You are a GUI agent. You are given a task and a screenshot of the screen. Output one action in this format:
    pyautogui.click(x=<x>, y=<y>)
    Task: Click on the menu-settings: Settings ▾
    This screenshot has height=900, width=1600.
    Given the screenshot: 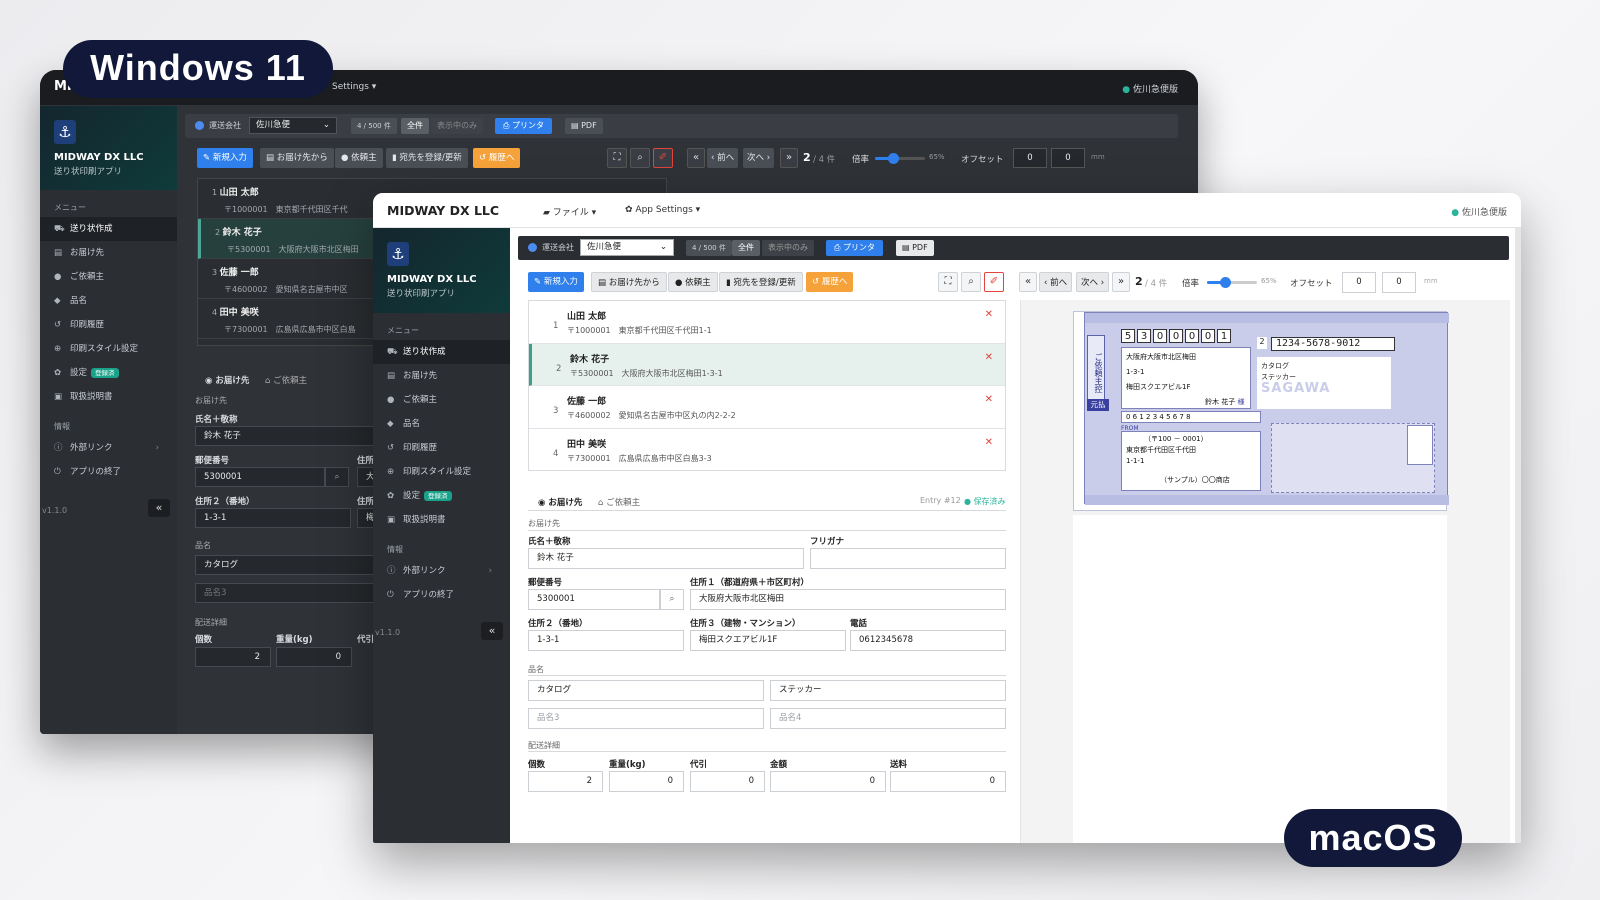 What is the action you would take?
    pyautogui.click(x=354, y=87)
    